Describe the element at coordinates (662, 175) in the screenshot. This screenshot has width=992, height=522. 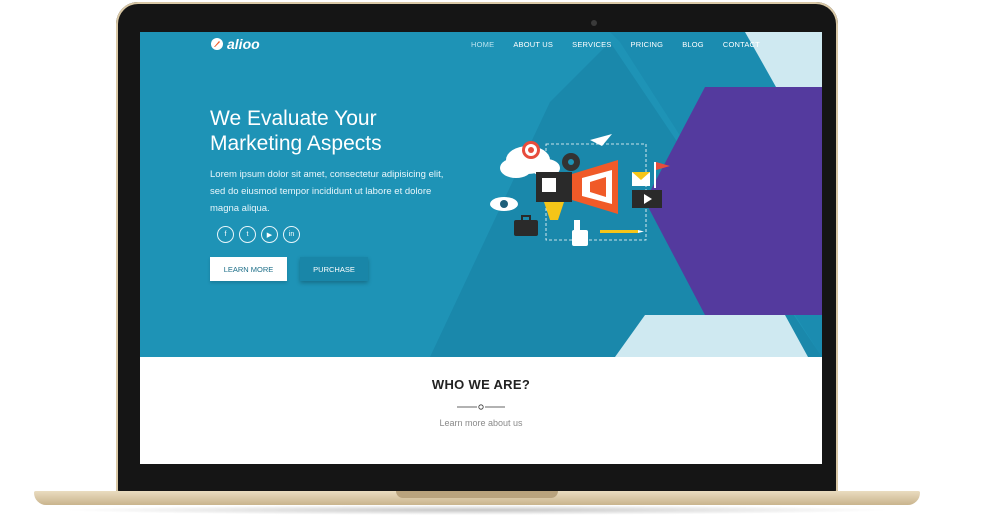
I see `flag-icon` at that location.